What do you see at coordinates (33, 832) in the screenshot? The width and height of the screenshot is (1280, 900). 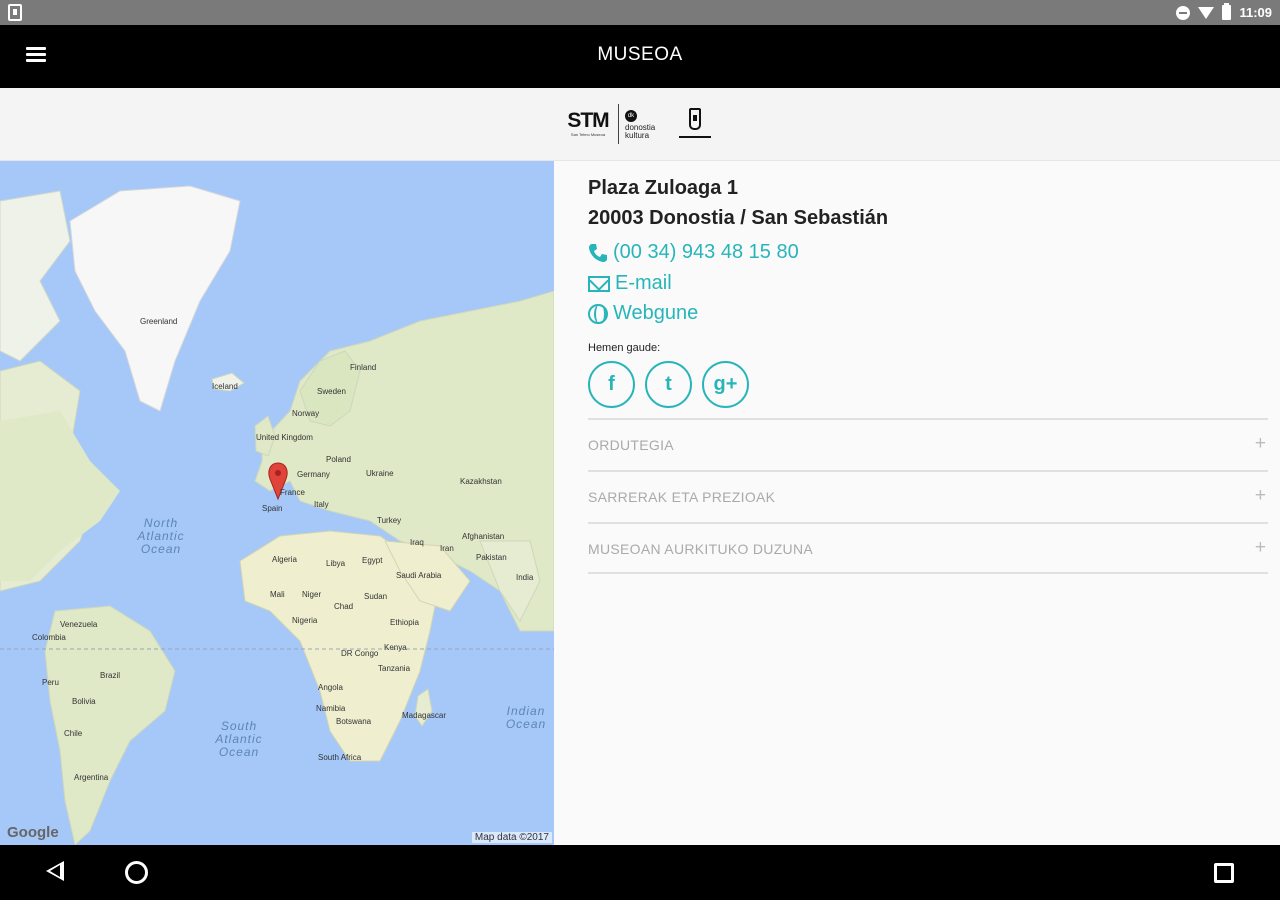 I see `google-logo: Google` at bounding box center [33, 832].